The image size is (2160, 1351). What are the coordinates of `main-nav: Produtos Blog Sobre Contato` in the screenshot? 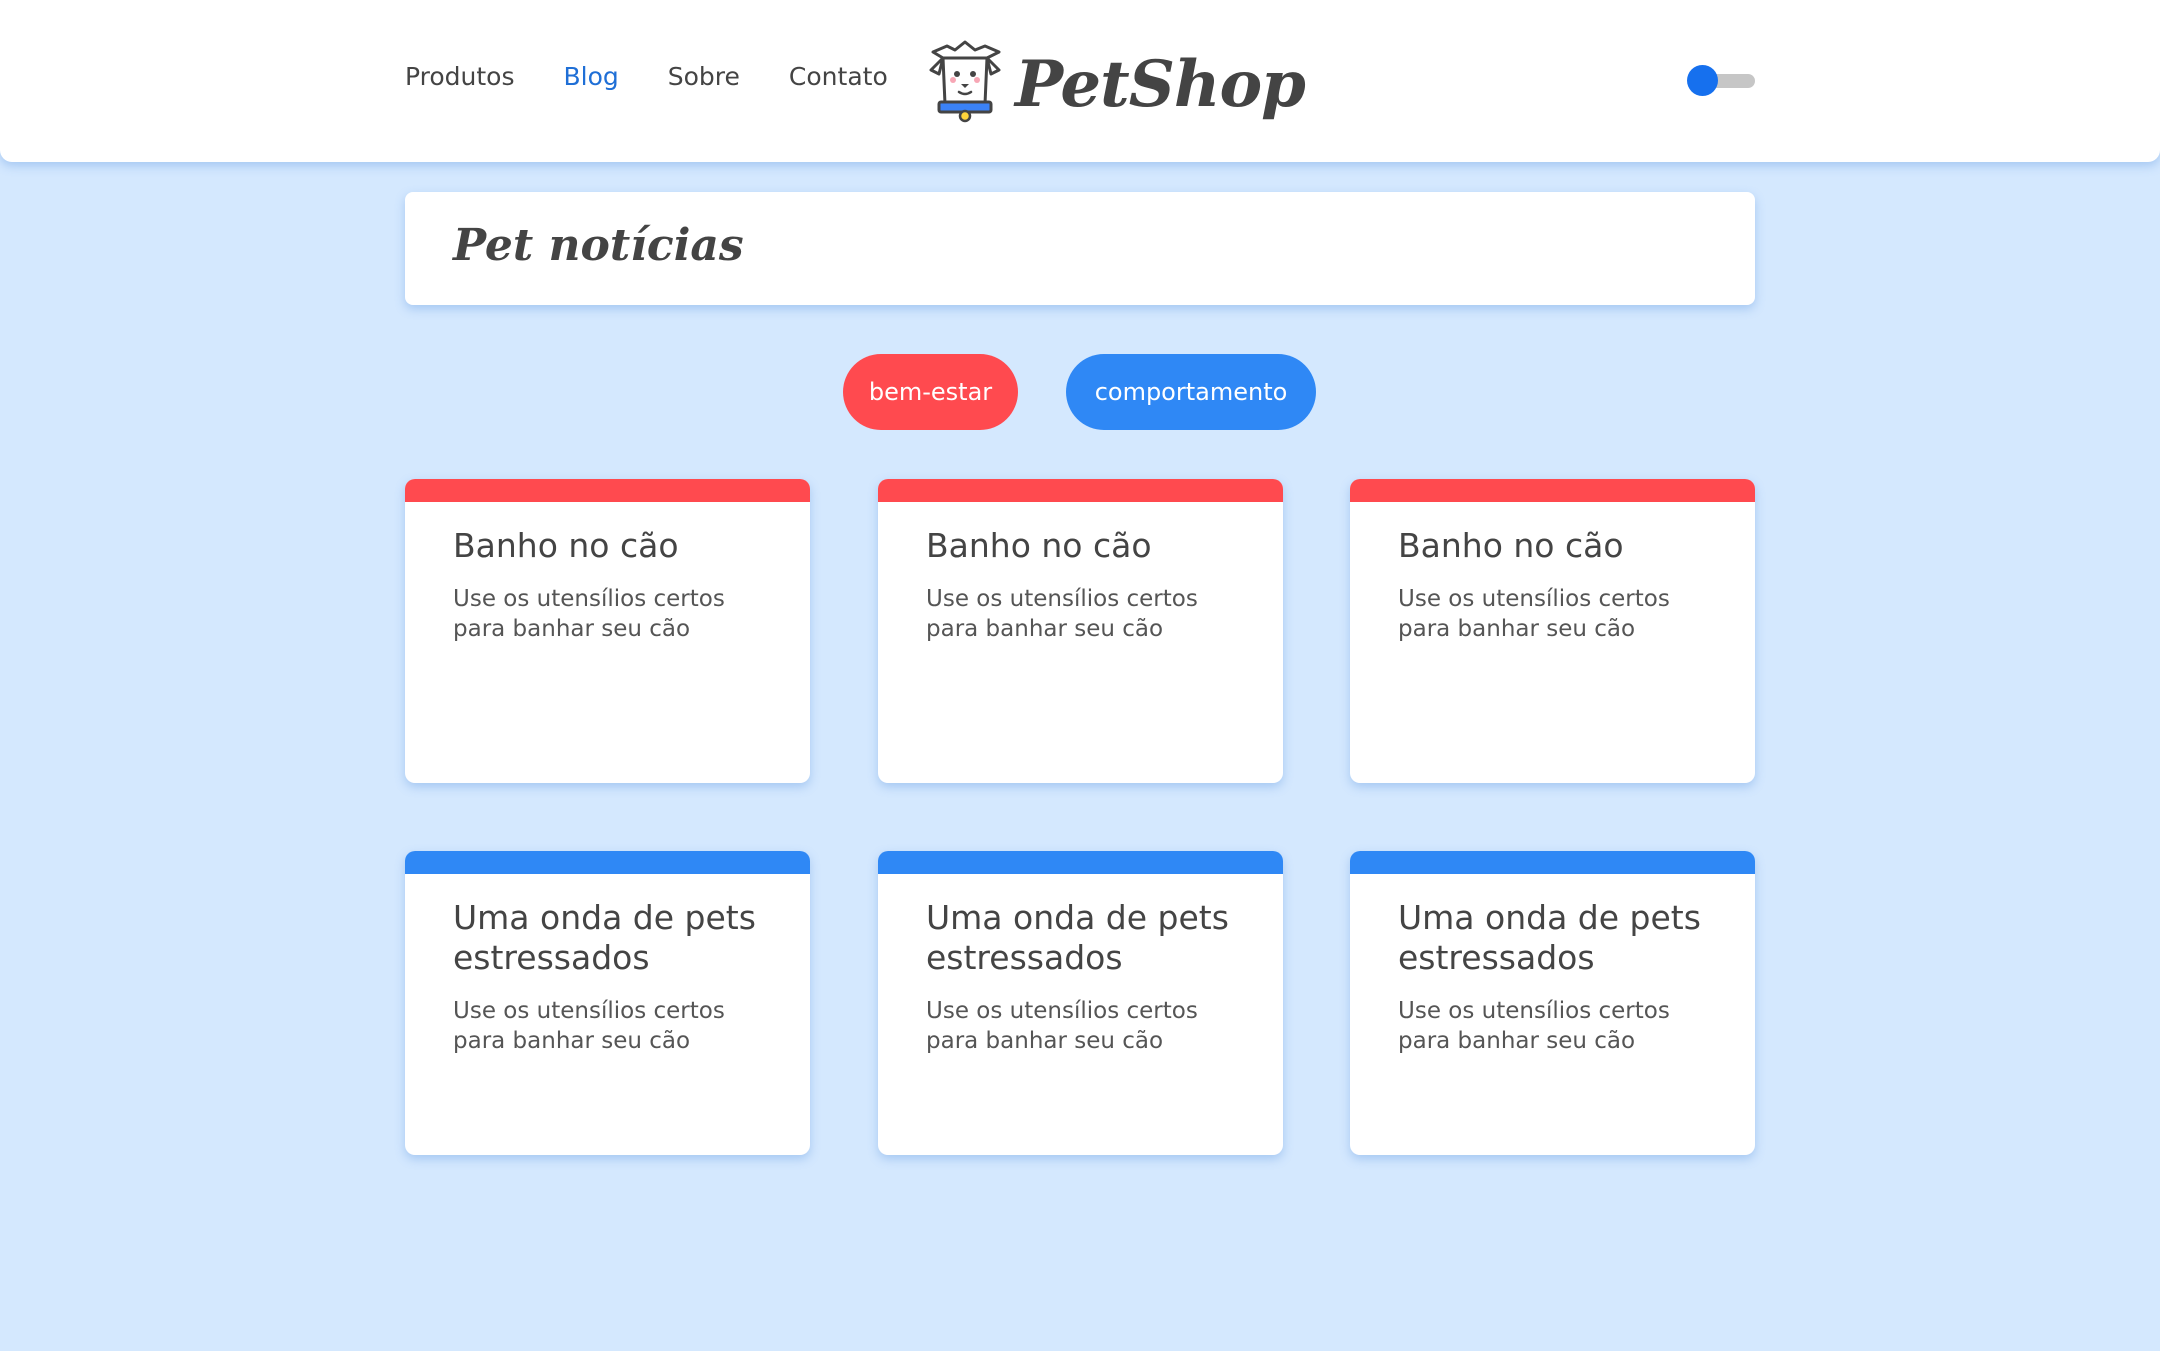 It's located at (646, 76).